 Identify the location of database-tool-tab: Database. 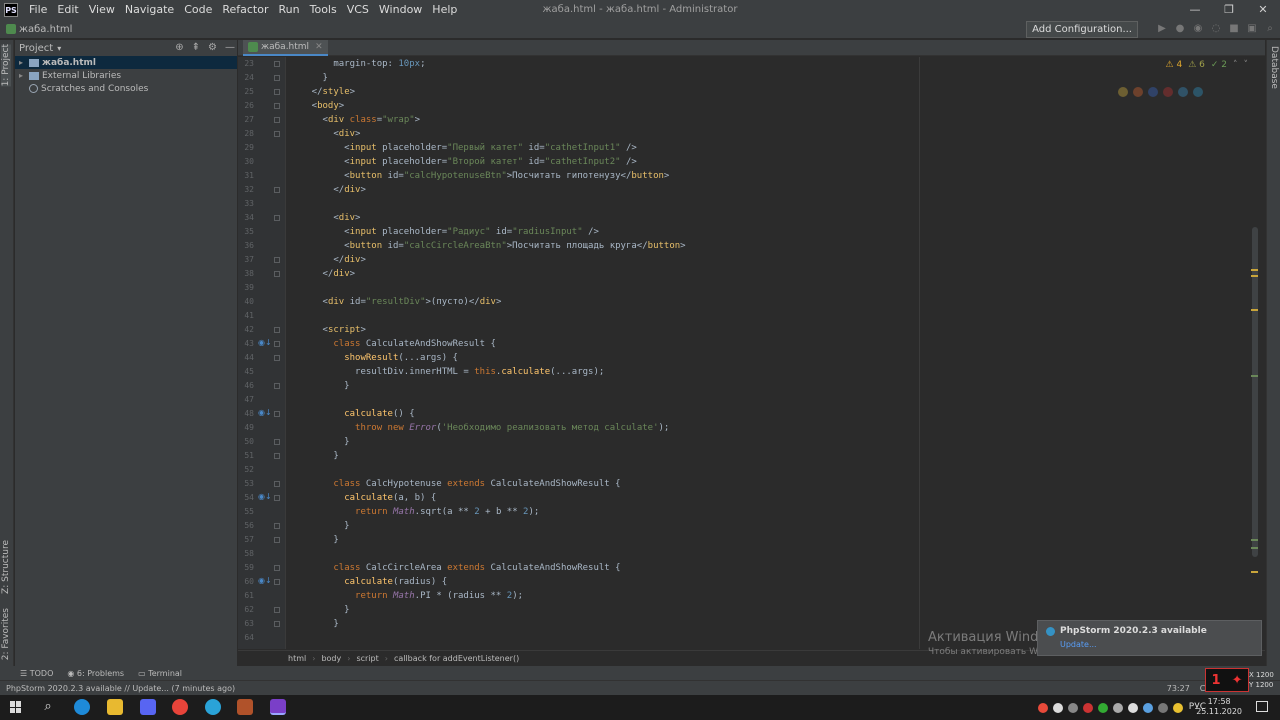
(1274, 67).